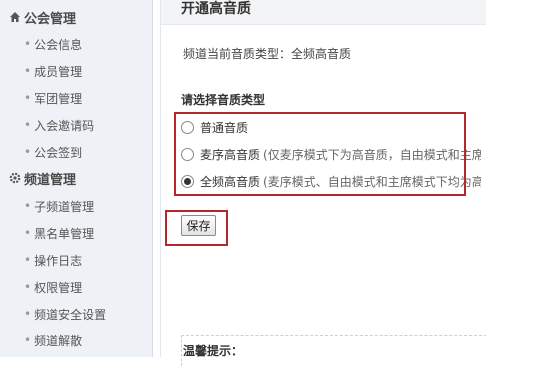 Image resolution: width=549 pixels, height=366 pixels. I want to click on sidebar-item-invite-code: • 入会邀请码, so click(76, 125).